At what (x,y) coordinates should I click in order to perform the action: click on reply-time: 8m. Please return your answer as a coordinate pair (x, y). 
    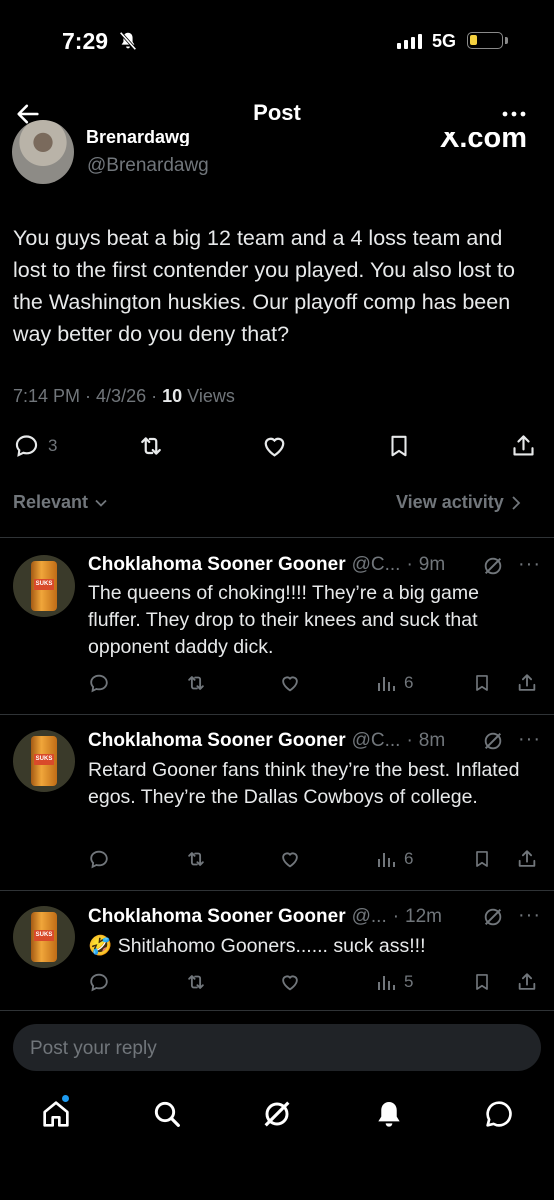
    Looking at the image, I should click on (432, 740).